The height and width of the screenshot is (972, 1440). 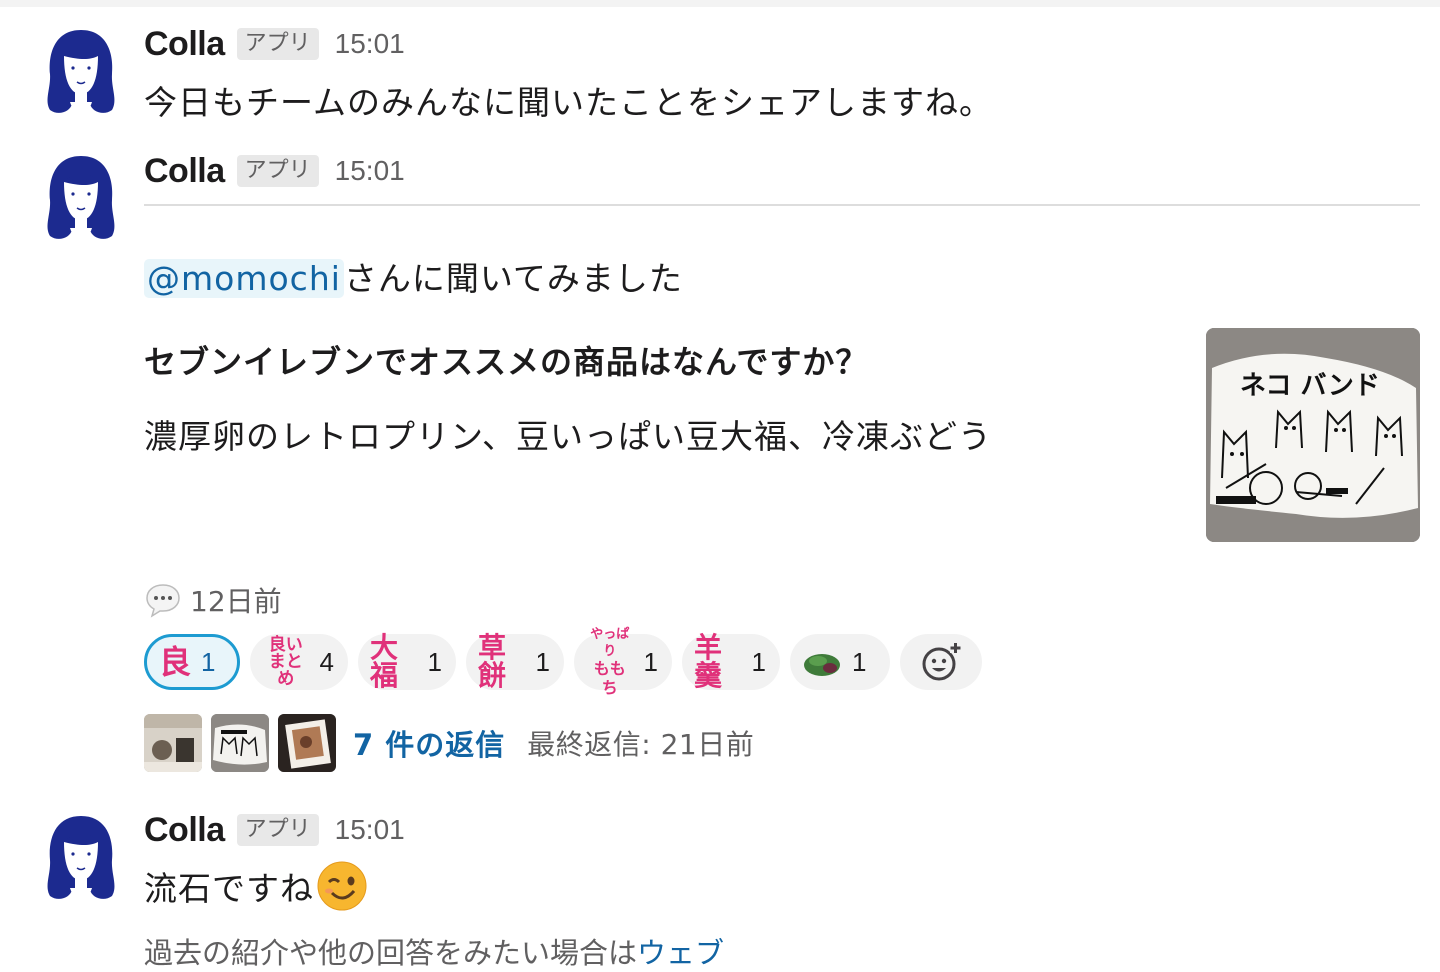 I want to click on message-text-line: 流石ですね, so click(x=256, y=886).